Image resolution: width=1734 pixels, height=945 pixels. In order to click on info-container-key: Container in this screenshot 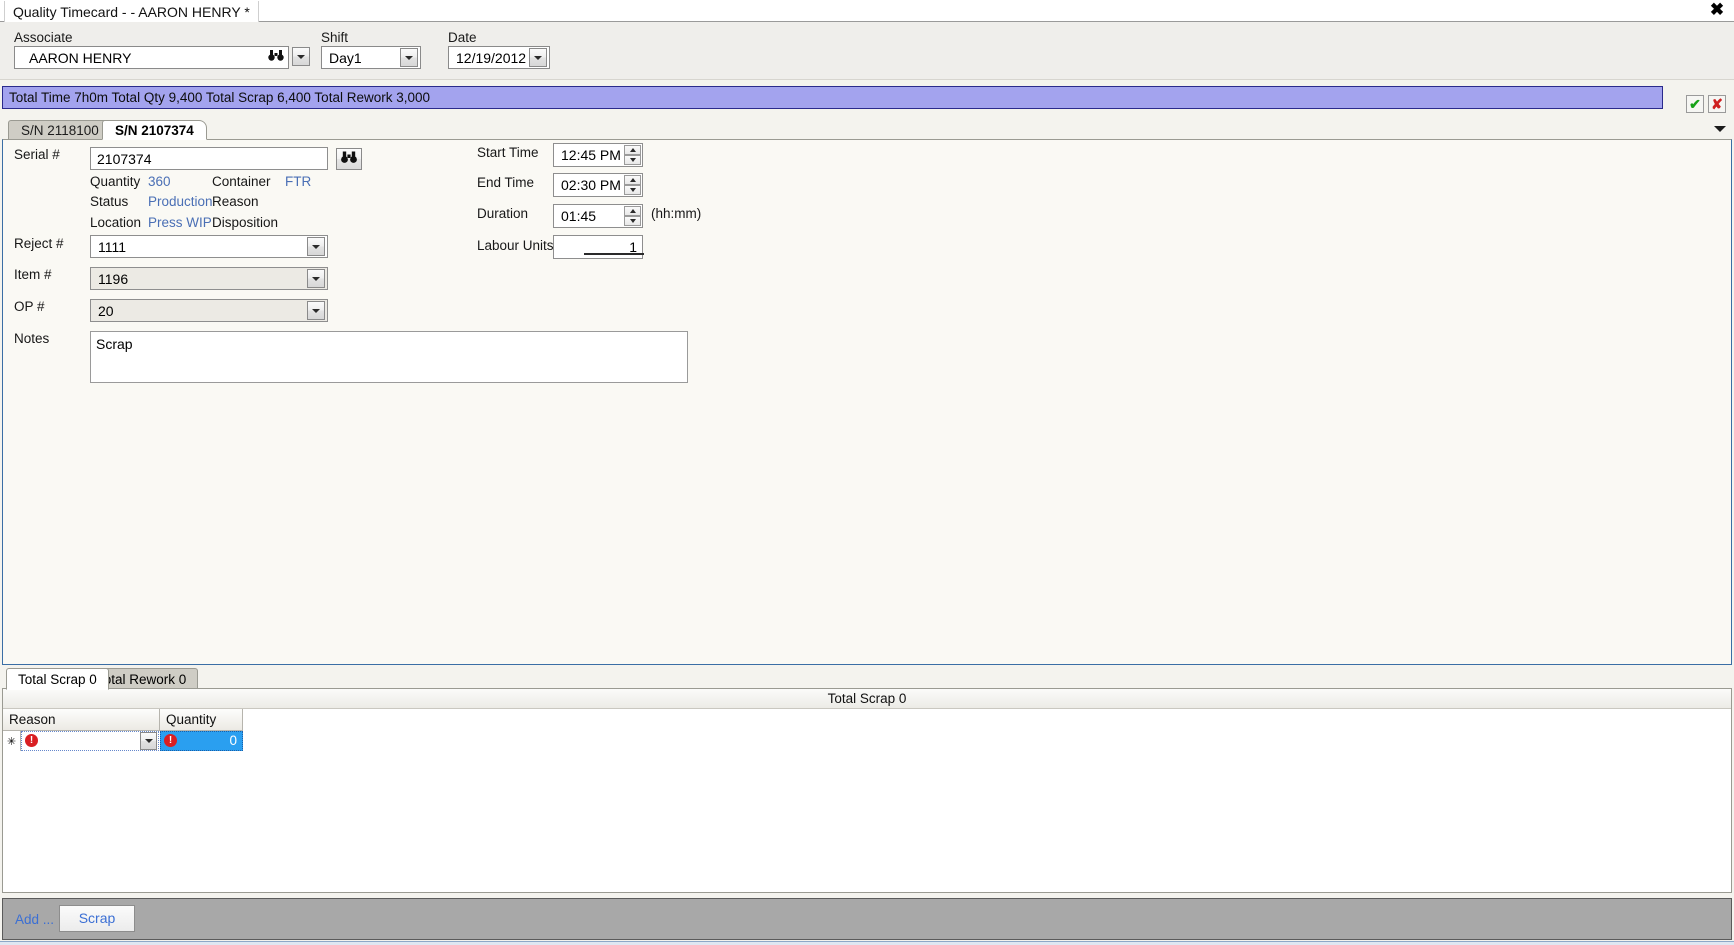, I will do `click(241, 181)`.